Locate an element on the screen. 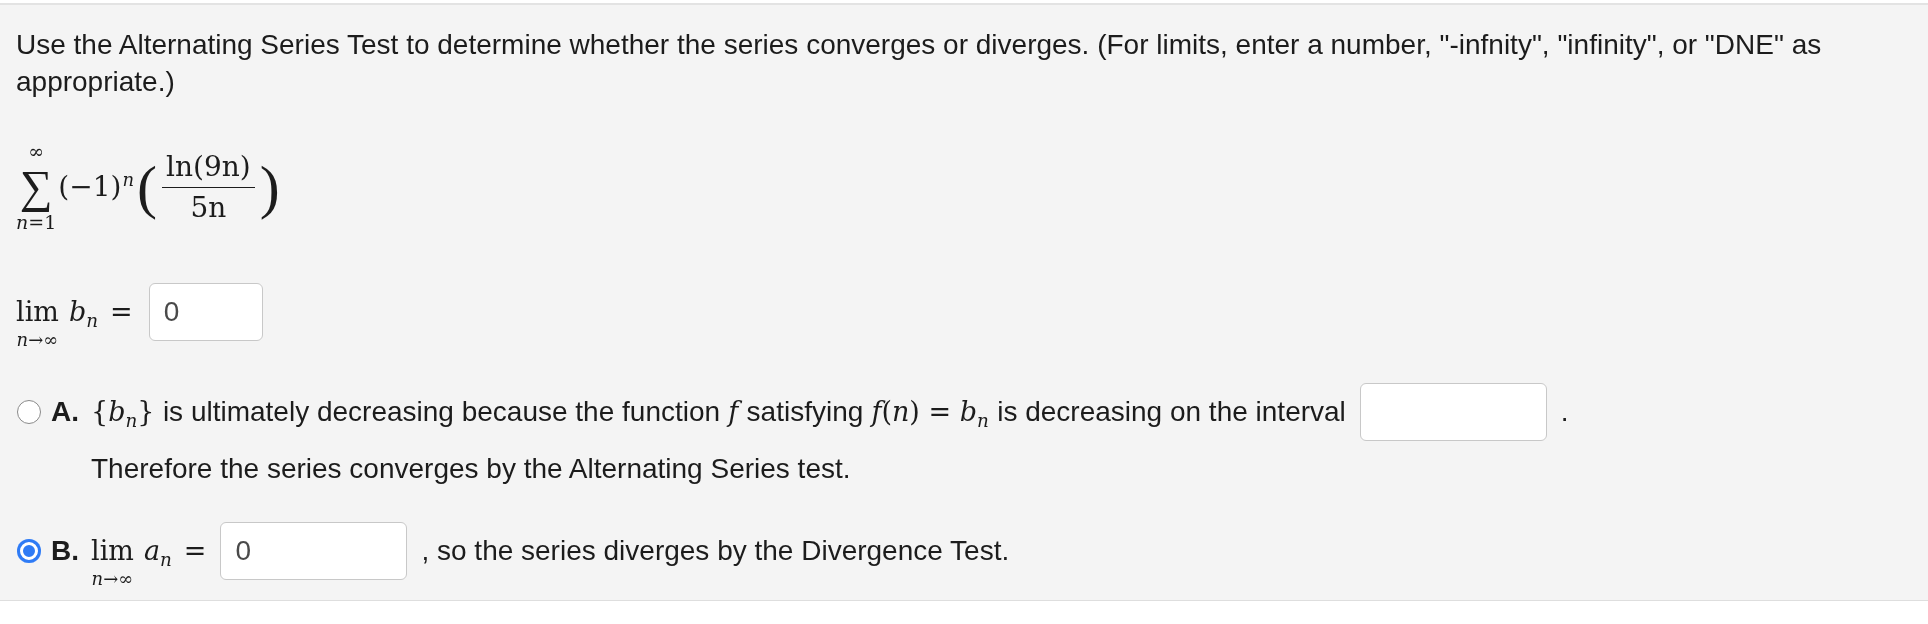 This screenshot has height=624, width=1928. option-statement: {b$_{n}$} is ultimately decreasing because the function f satisfying f(n) = b$_{n}$ is decreasing on the interval is located at coordinates (718, 412).